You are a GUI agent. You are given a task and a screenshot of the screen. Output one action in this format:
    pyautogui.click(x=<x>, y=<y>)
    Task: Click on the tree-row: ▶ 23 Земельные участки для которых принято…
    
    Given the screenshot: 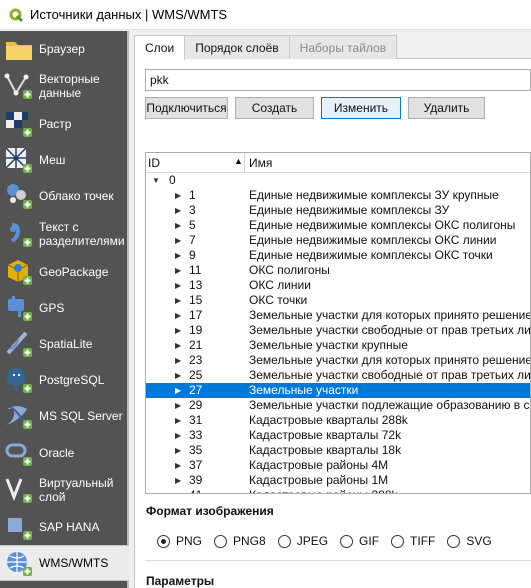 What is the action you would take?
    pyautogui.click(x=338, y=360)
    